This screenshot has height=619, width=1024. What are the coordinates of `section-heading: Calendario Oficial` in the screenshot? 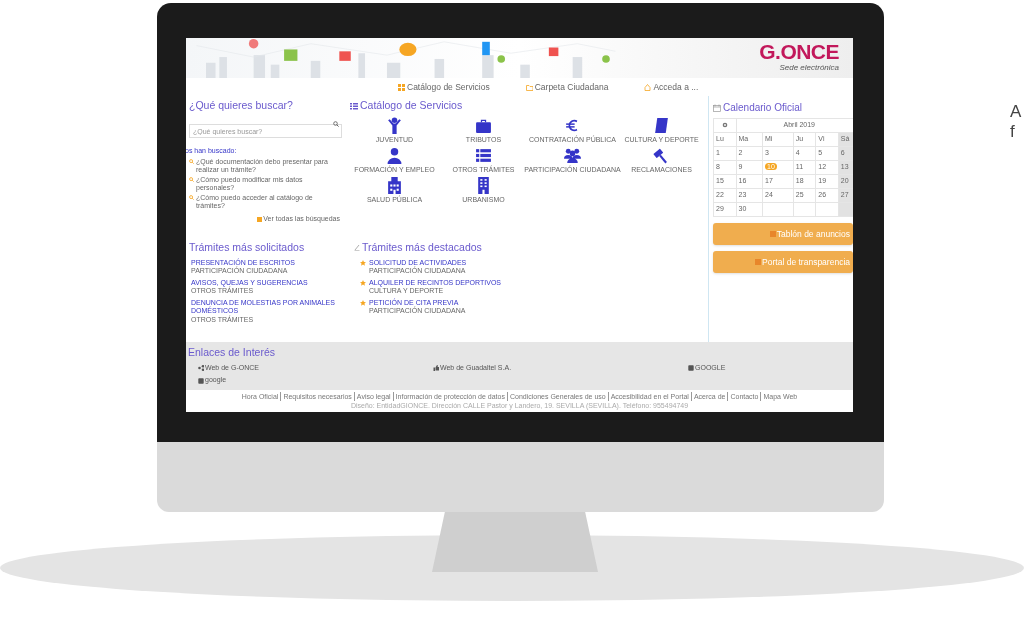 It's located at (762, 108).